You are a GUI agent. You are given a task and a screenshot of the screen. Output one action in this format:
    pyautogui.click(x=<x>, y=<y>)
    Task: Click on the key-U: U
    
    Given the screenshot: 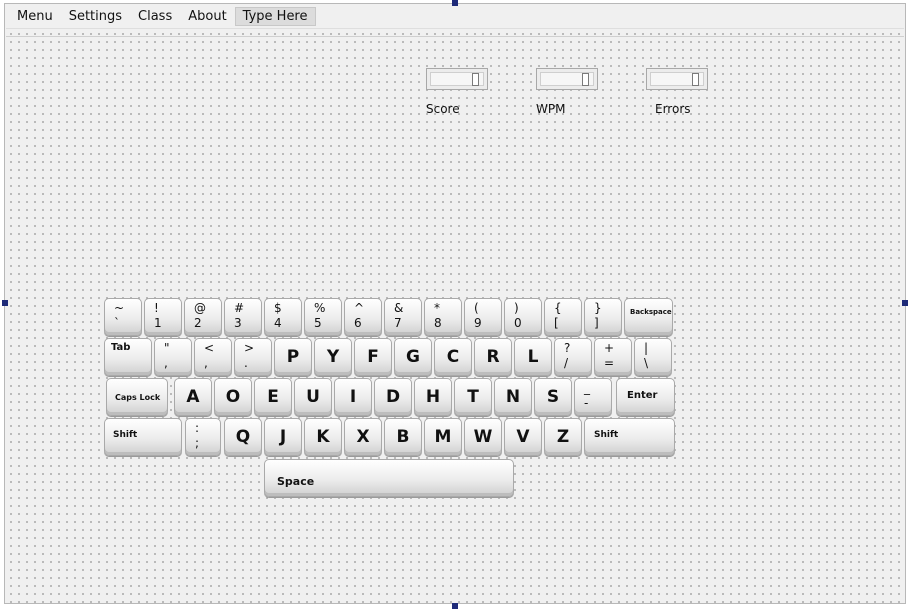 What is the action you would take?
    pyautogui.click(x=313, y=397)
    